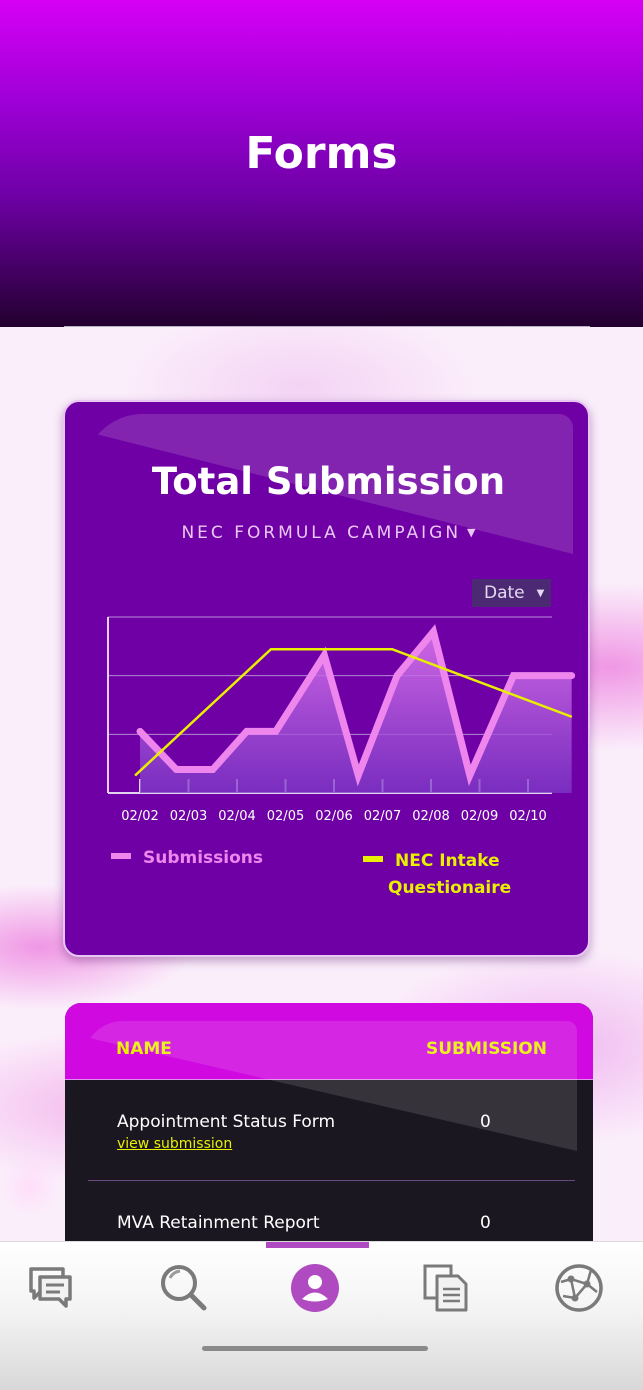 This screenshot has height=1390, width=643. I want to click on table-row-name: MVA Retainment Report, so click(218, 1223).